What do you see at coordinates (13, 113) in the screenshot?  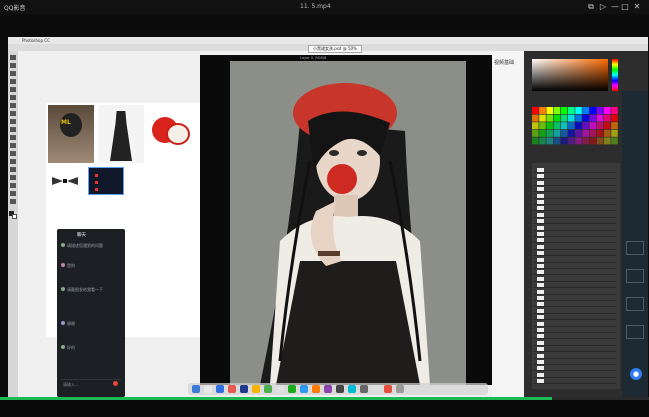 I see `brush-tool-icon` at bounding box center [13, 113].